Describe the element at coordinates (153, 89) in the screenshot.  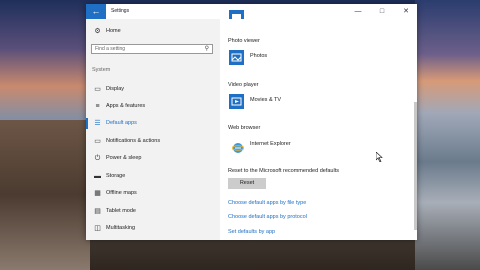
I see `sidebar-item-display: ▭ Display` at that location.